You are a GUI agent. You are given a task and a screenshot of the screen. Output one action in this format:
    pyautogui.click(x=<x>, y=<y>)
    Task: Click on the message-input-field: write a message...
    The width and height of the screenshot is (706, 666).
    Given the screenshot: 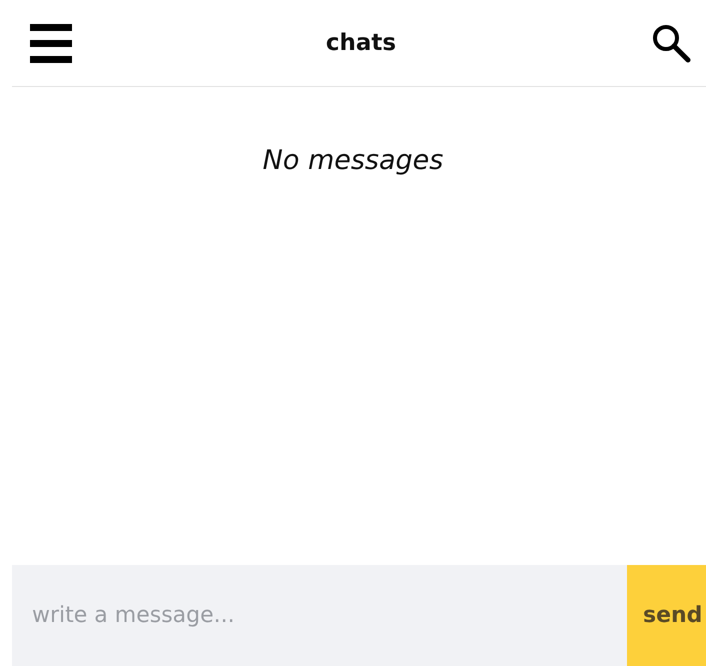 What is the action you would take?
    pyautogui.click(x=319, y=615)
    